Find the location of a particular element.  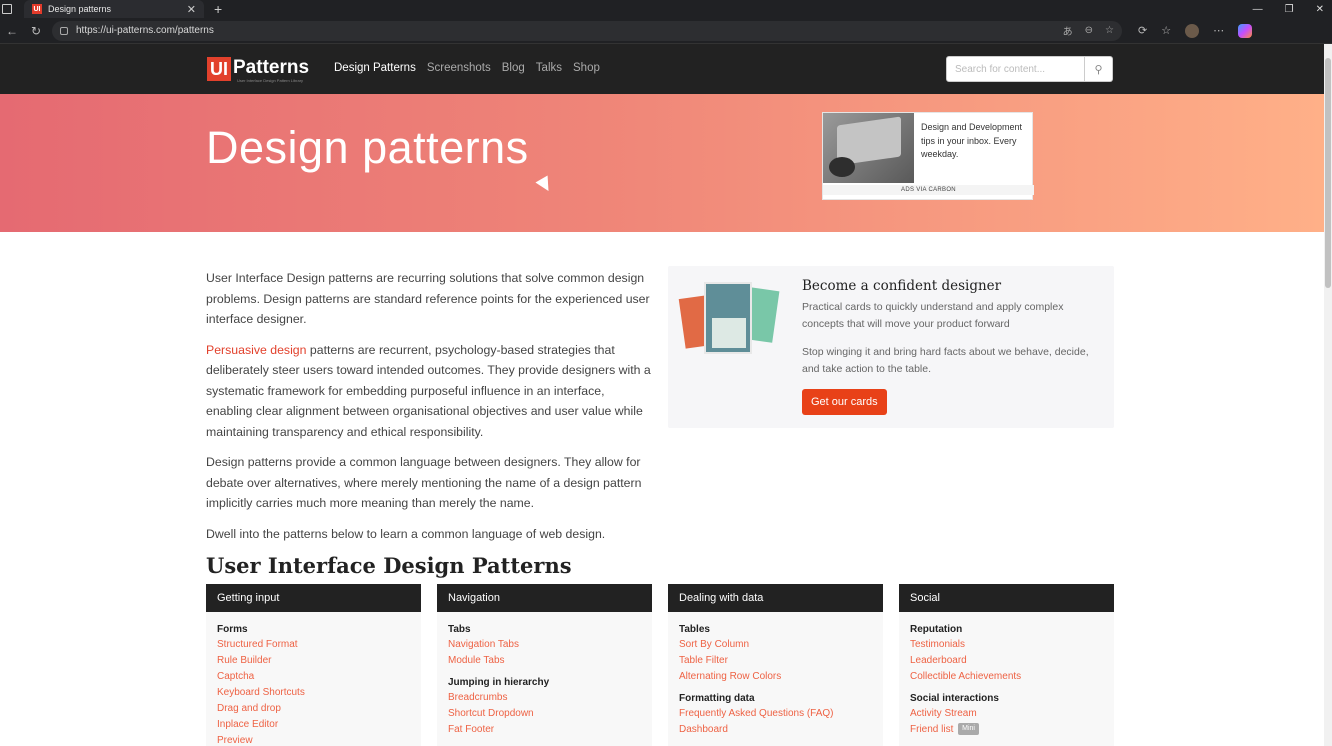

category-title: Dealing with data is located at coordinates (775, 598).